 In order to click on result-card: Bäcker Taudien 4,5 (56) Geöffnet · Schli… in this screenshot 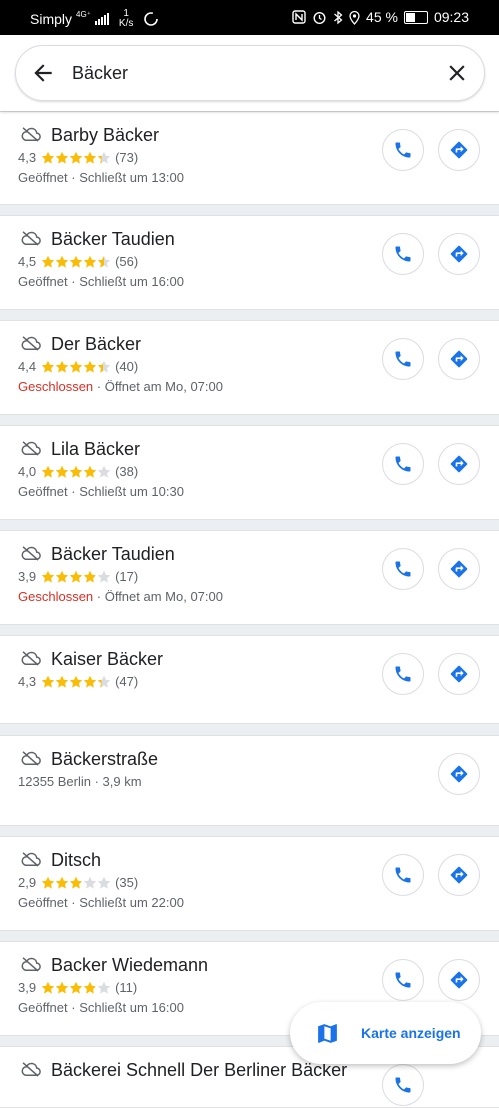, I will do `click(249, 262)`.